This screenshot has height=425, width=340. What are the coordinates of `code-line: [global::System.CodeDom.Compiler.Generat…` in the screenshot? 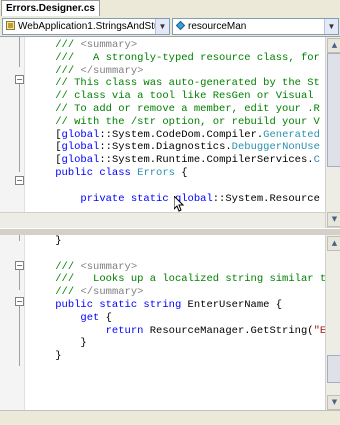 It's located at (175, 135).